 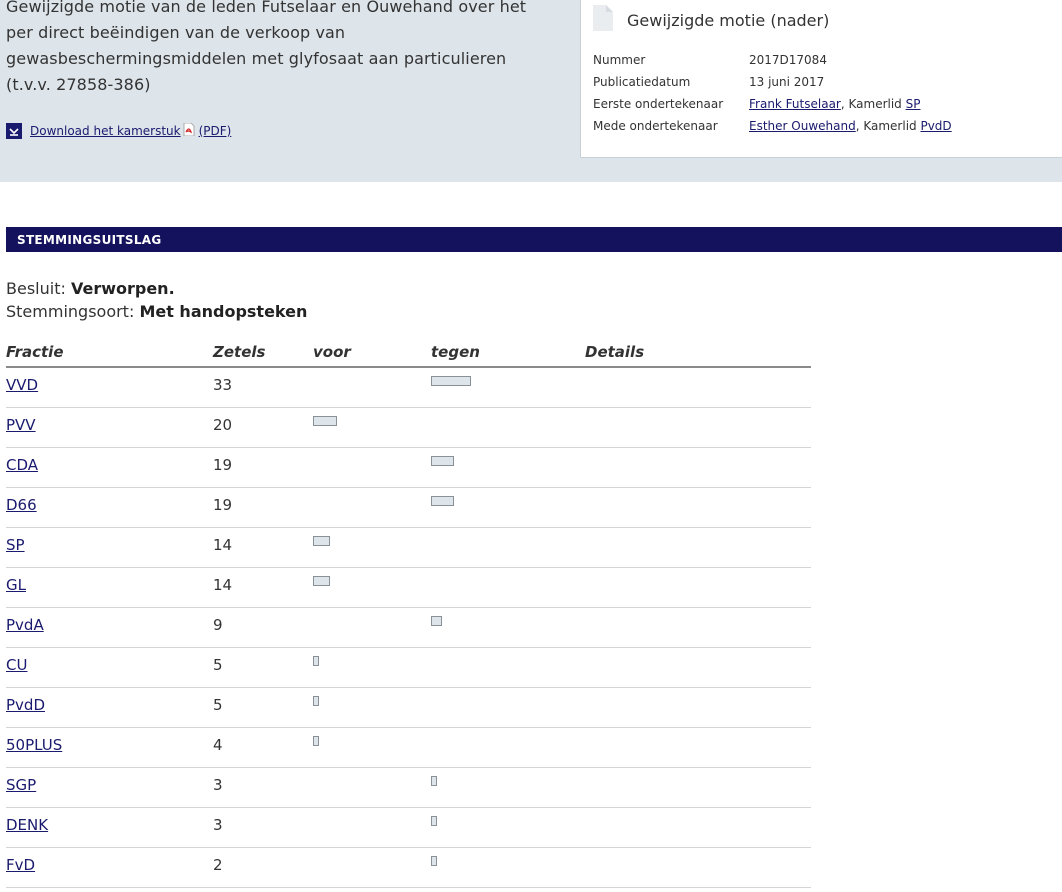 I want to click on meta-row-publicatiedatum: Publicatiedatum 13 juni 2017, so click(x=708, y=82).